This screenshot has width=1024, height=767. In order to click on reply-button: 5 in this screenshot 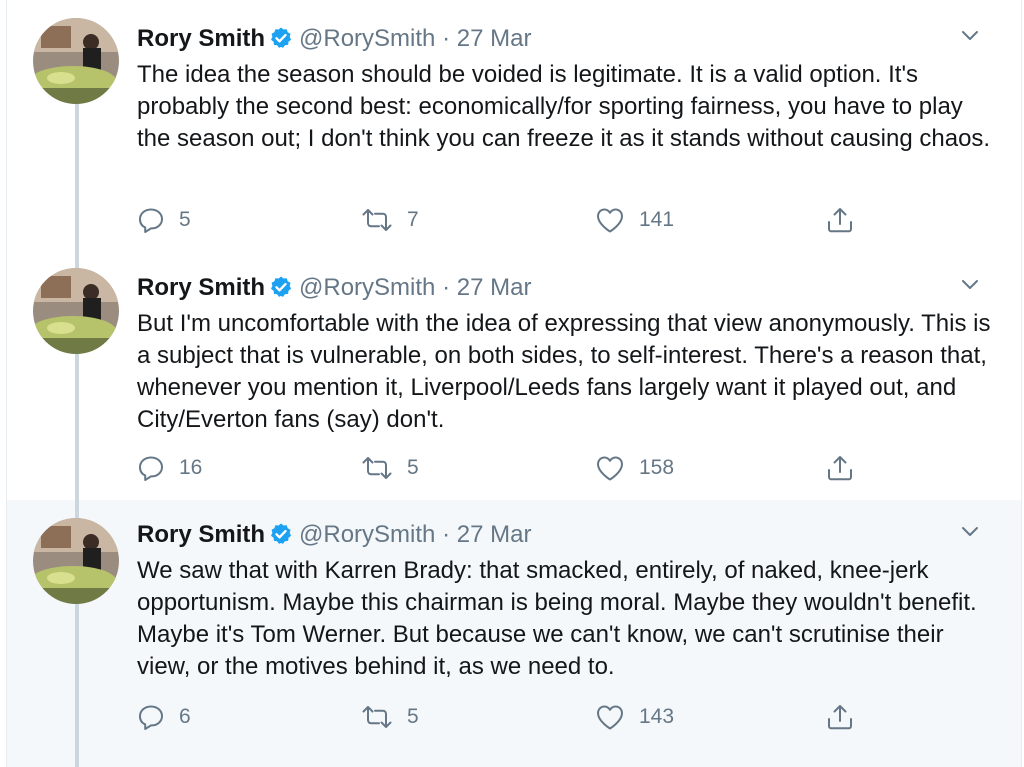, I will do `click(164, 220)`.